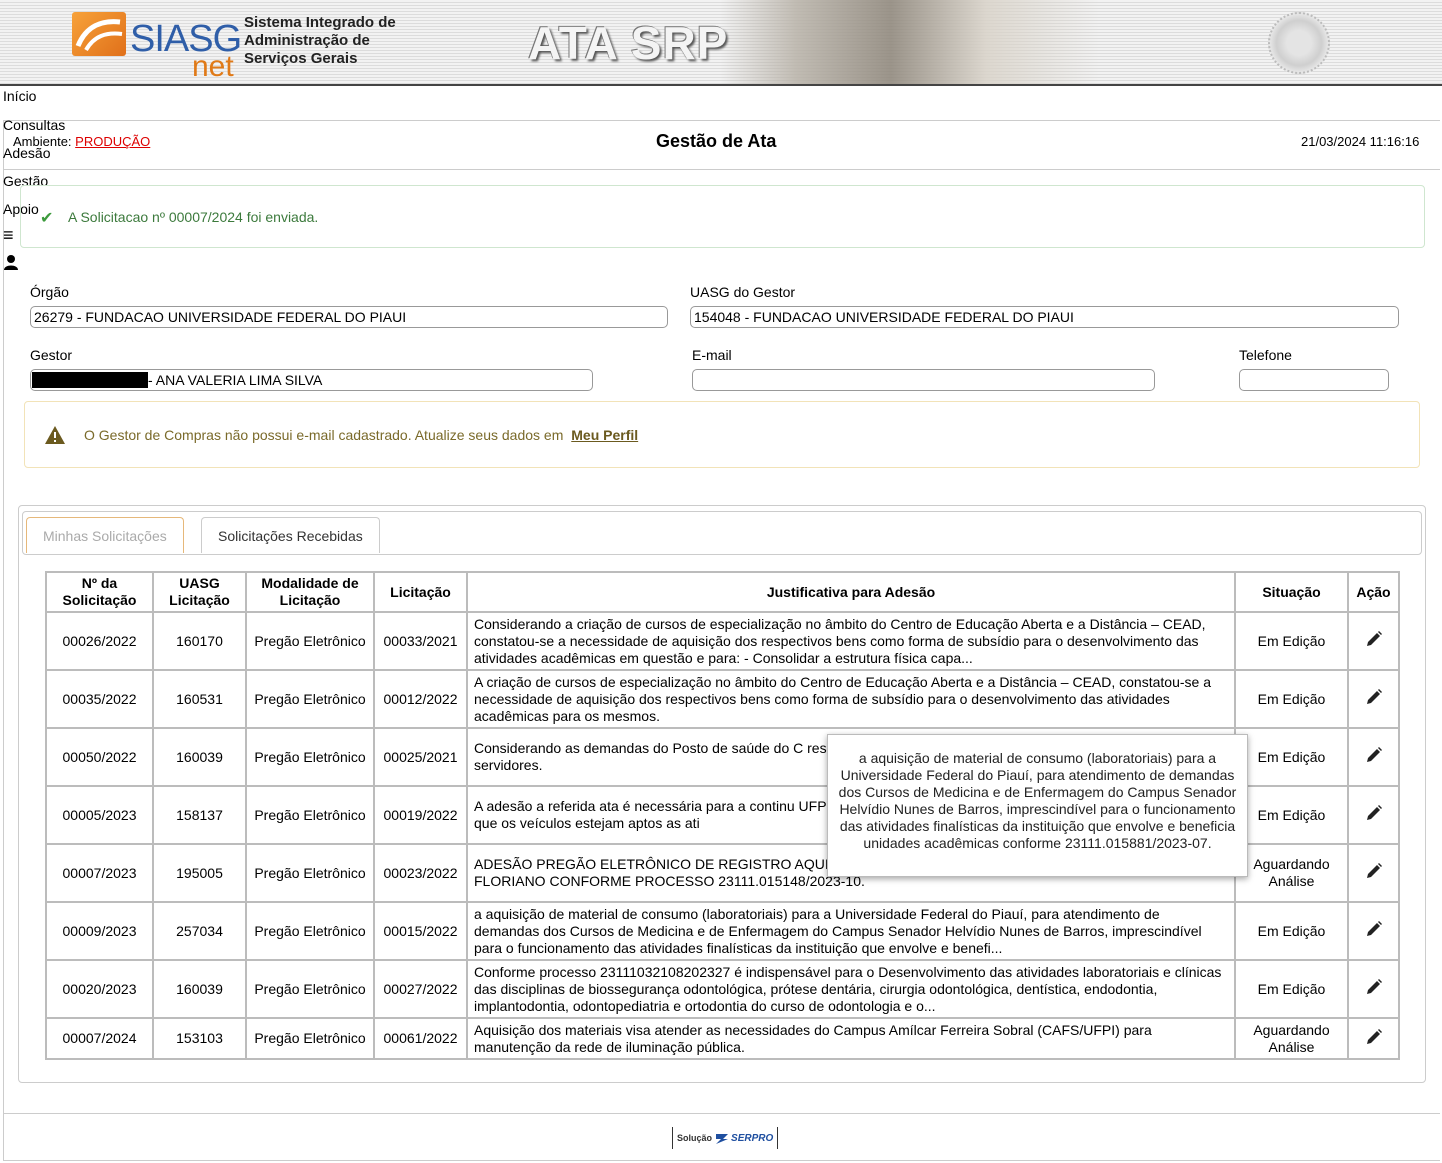 The width and height of the screenshot is (1442, 1163). What do you see at coordinates (716, 141) in the screenshot?
I see `page-title: Gestão de Ata` at bounding box center [716, 141].